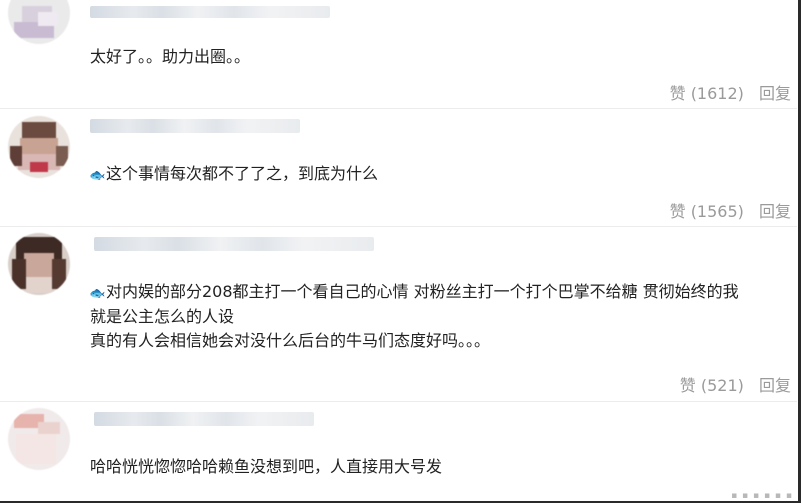  I want to click on like-button: 赞 (1565), so click(707, 211).